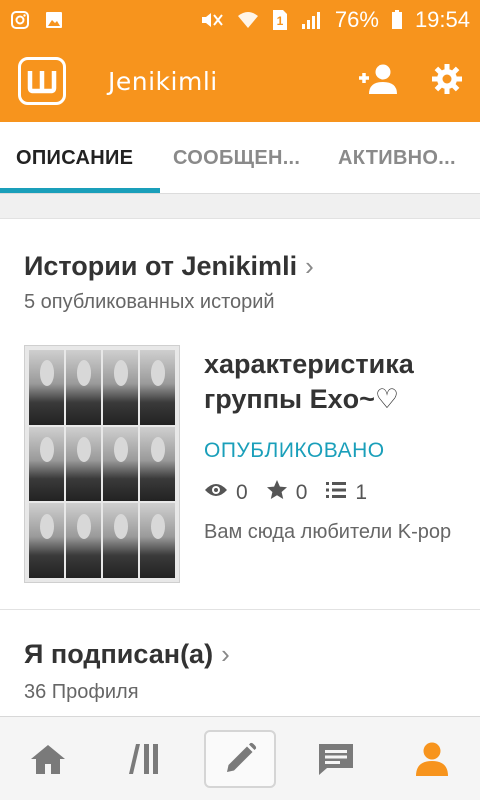 The height and width of the screenshot is (800, 480). I want to click on story-status: ОПУБЛИКОВАНО, so click(294, 450).